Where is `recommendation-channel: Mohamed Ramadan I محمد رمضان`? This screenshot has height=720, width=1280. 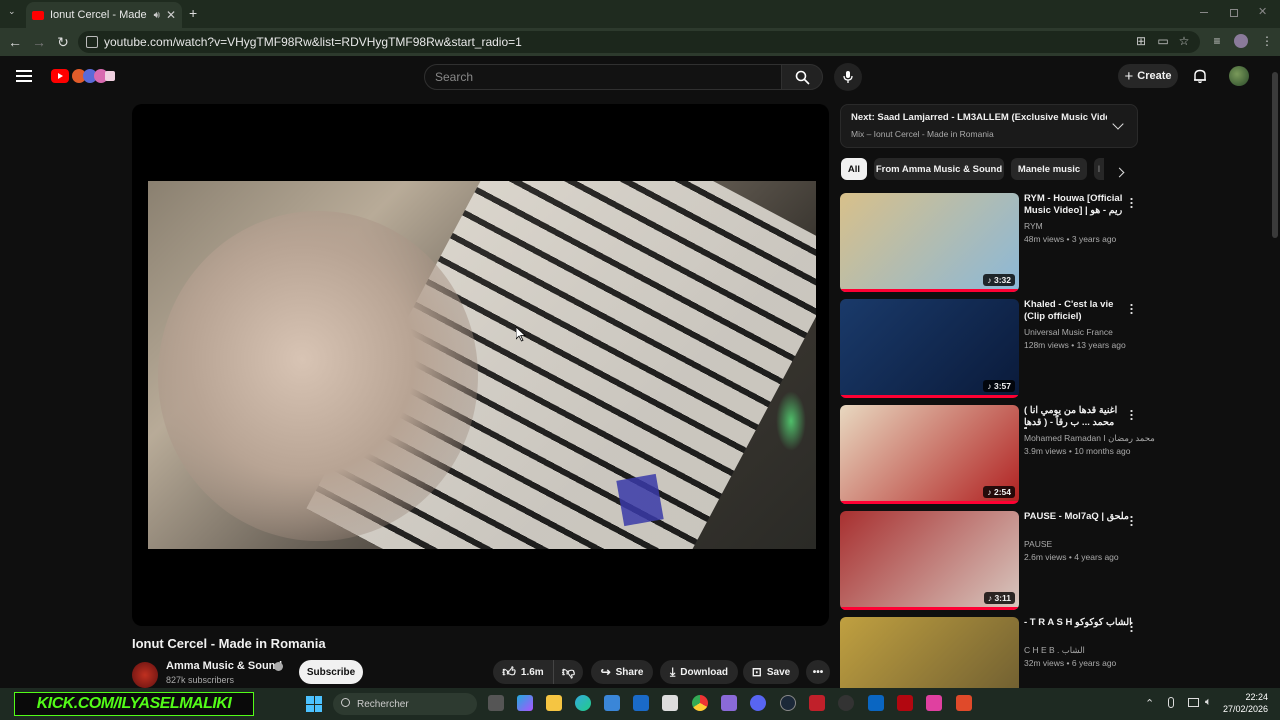
recommendation-channel: Mohamed Ramadan I محمد رمضان is located at coordinates (1089, 438).